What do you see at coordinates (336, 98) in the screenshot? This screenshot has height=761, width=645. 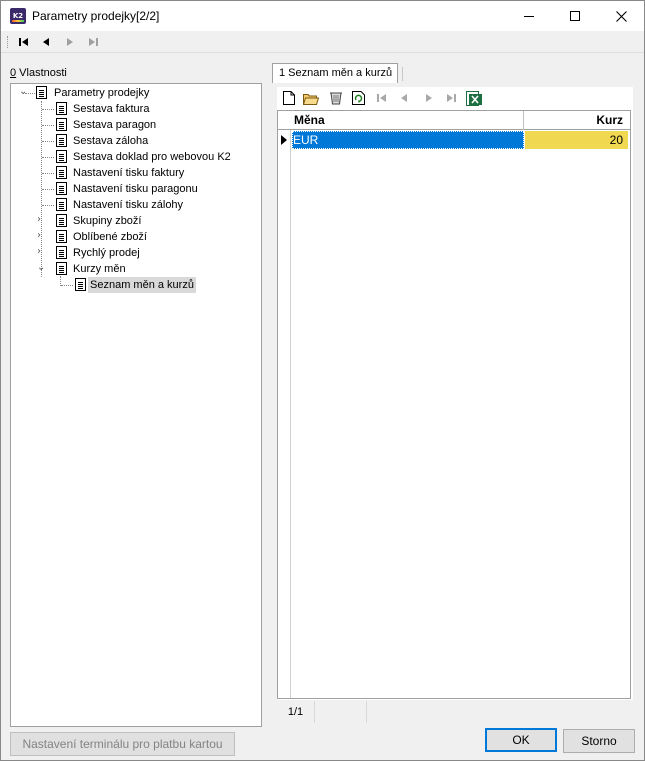 I see `delete-record-icon` at bounding box center [336, 98].